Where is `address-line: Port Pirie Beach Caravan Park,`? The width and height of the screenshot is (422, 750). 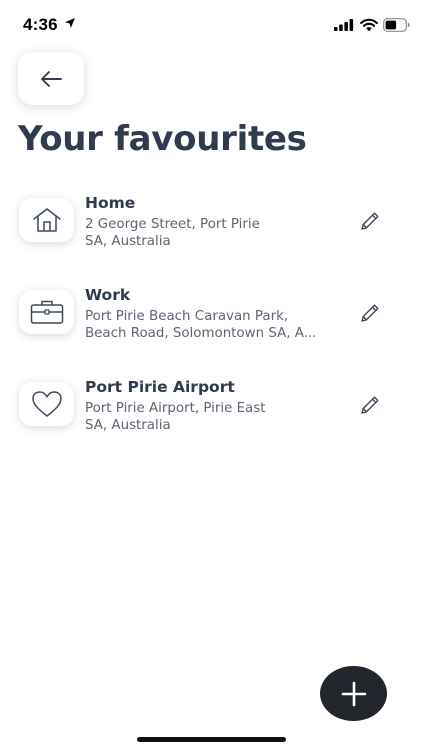 address-line: Port Pirie Beach Caravan Park, is located at coordinates (187, 316).